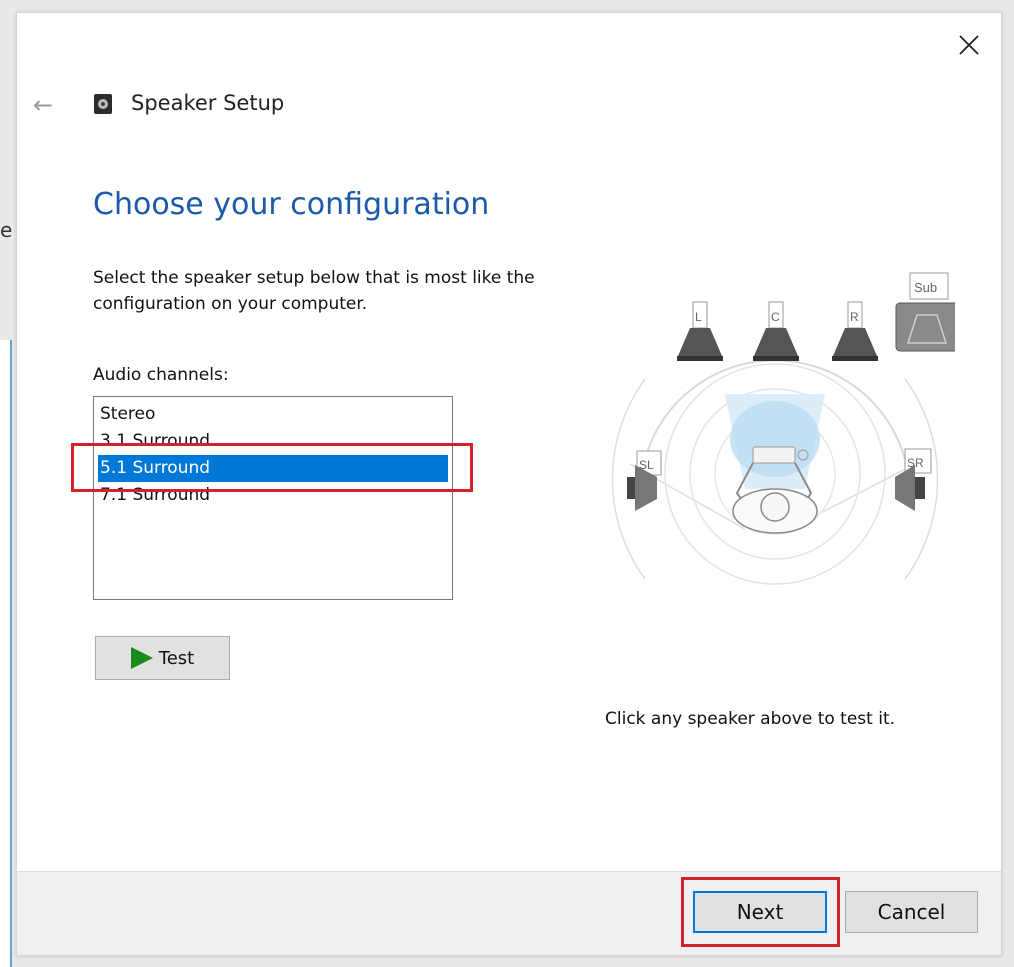  I want to click on dialog-title: Speaker Setup, so click(208, 103).